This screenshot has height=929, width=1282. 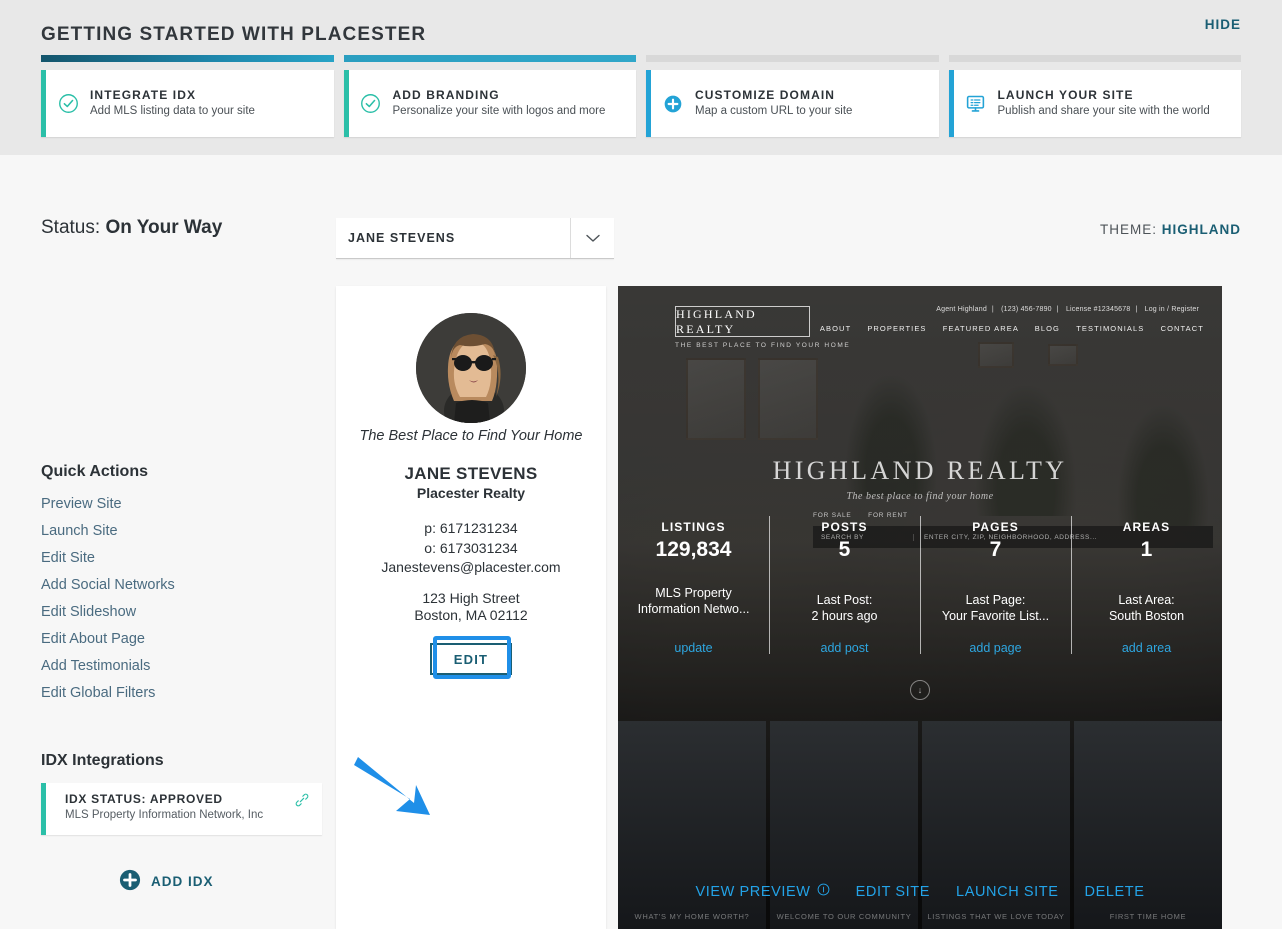 What do you see at coordinates (774, 111) in the screenshot?
I see `step-description: Map a custom URL to your site` at bounding box center [774, 111].